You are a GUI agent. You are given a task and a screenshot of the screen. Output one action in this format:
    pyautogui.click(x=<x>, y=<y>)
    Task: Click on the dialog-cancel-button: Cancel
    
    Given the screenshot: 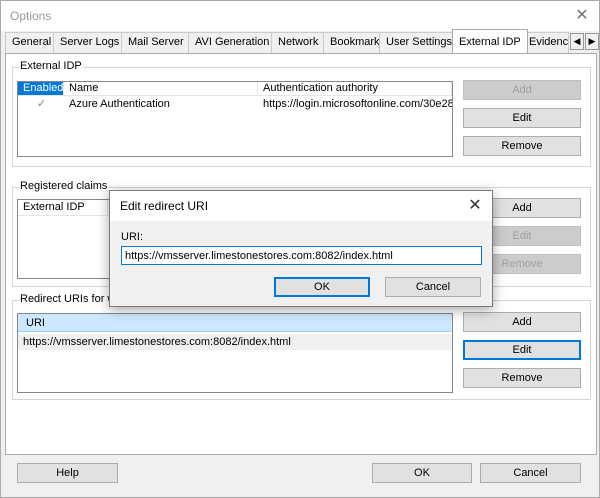 What is the action you would take?
    pyautogui.click(x=433, y=287)
    